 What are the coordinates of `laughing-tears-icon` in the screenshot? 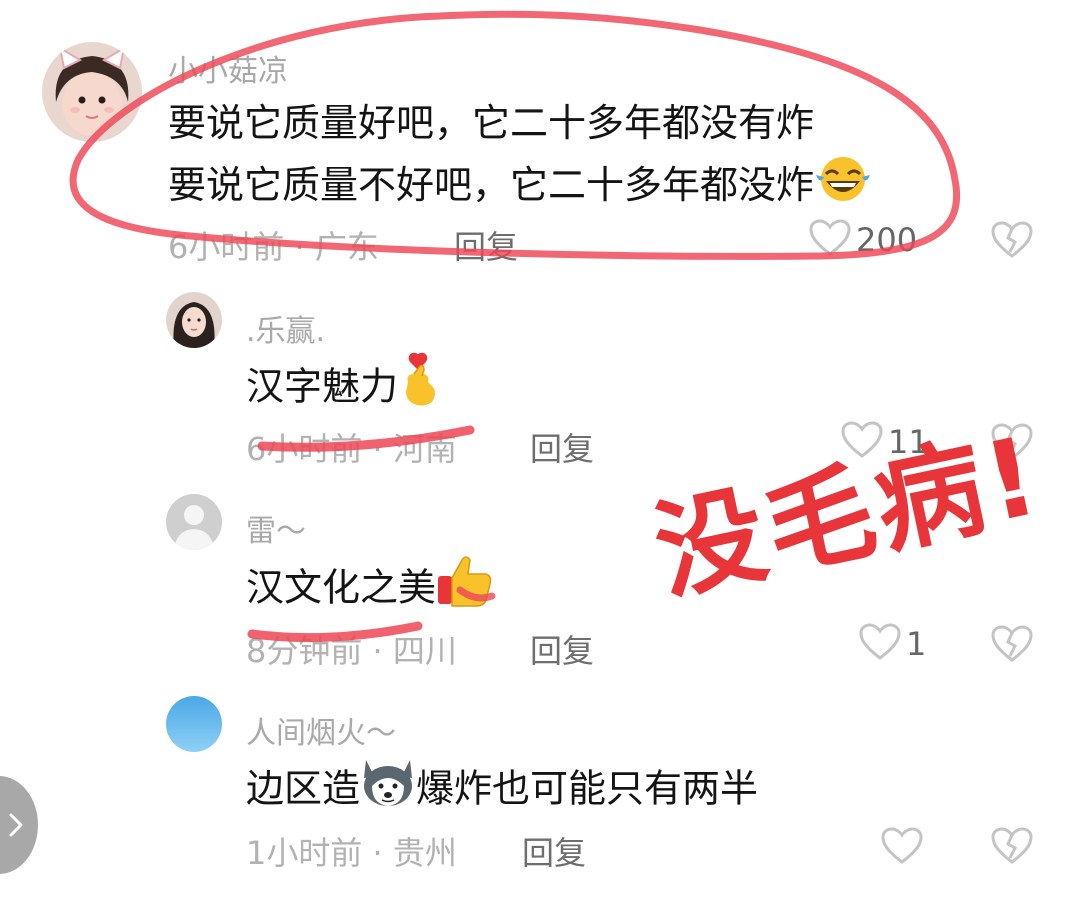 It's located at (843, 188).